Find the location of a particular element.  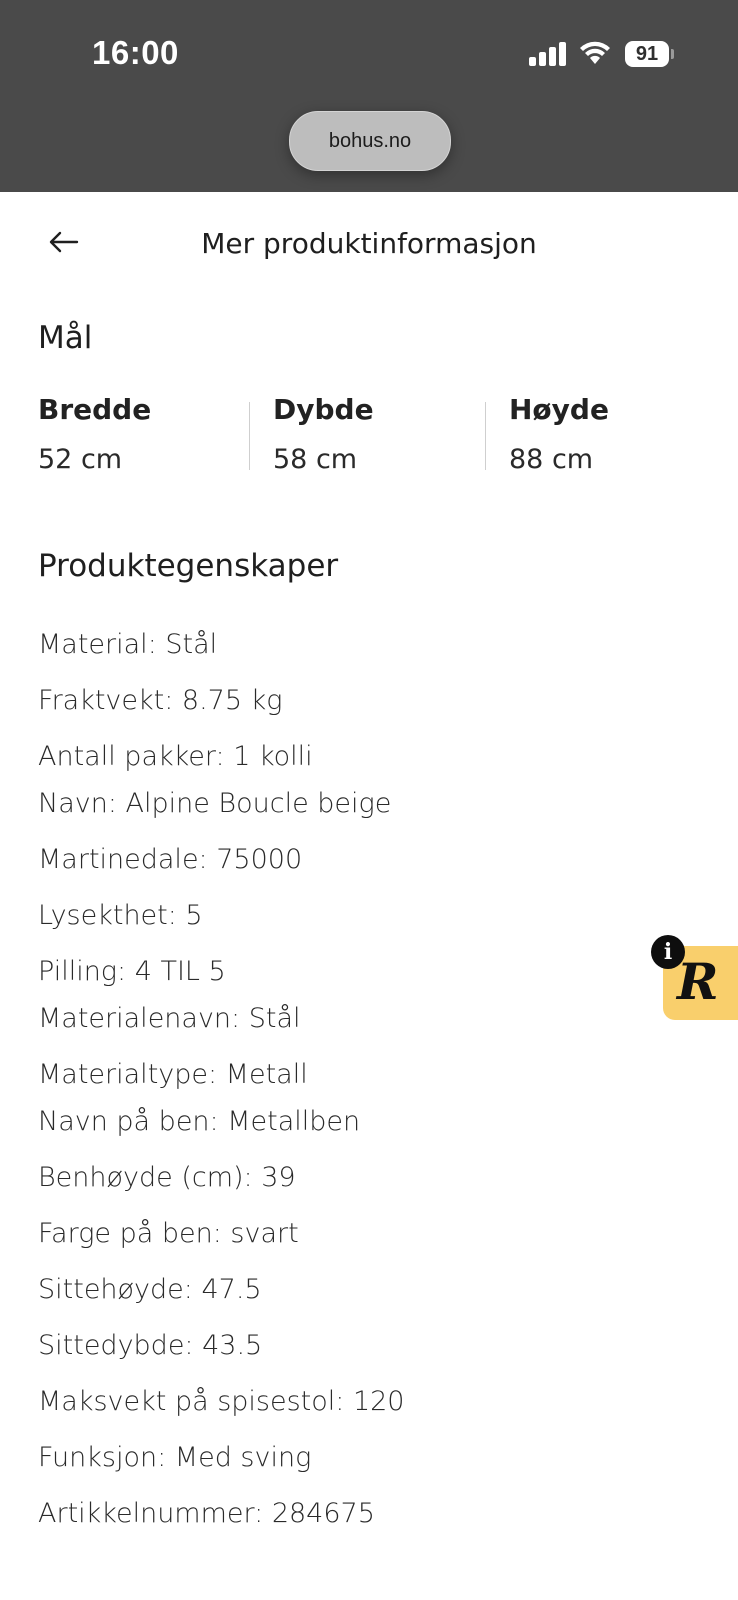

property-item: Benhøyde (cm): 39 is located at coordinates (167, 1177).